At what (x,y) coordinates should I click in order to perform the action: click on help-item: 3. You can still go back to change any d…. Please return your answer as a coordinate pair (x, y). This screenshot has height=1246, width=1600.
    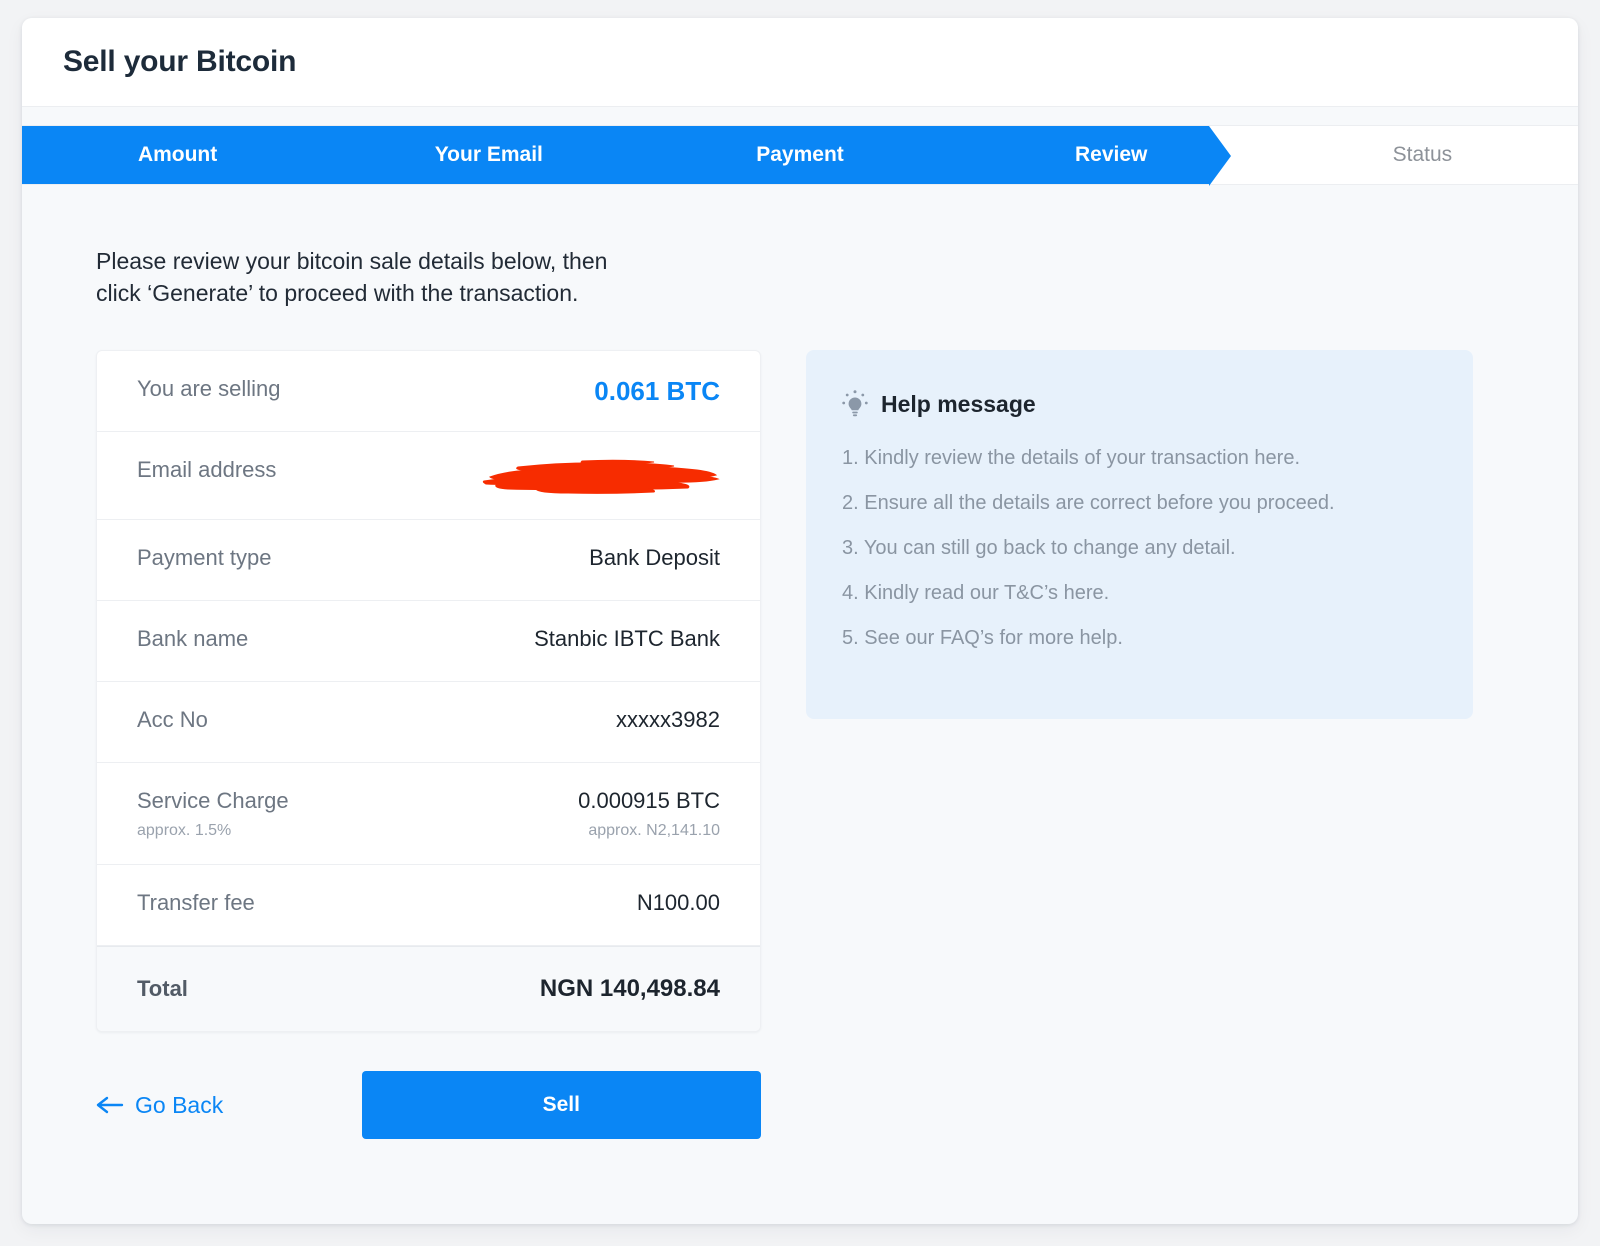
    Looking at the image, I should click on (1039, 548).